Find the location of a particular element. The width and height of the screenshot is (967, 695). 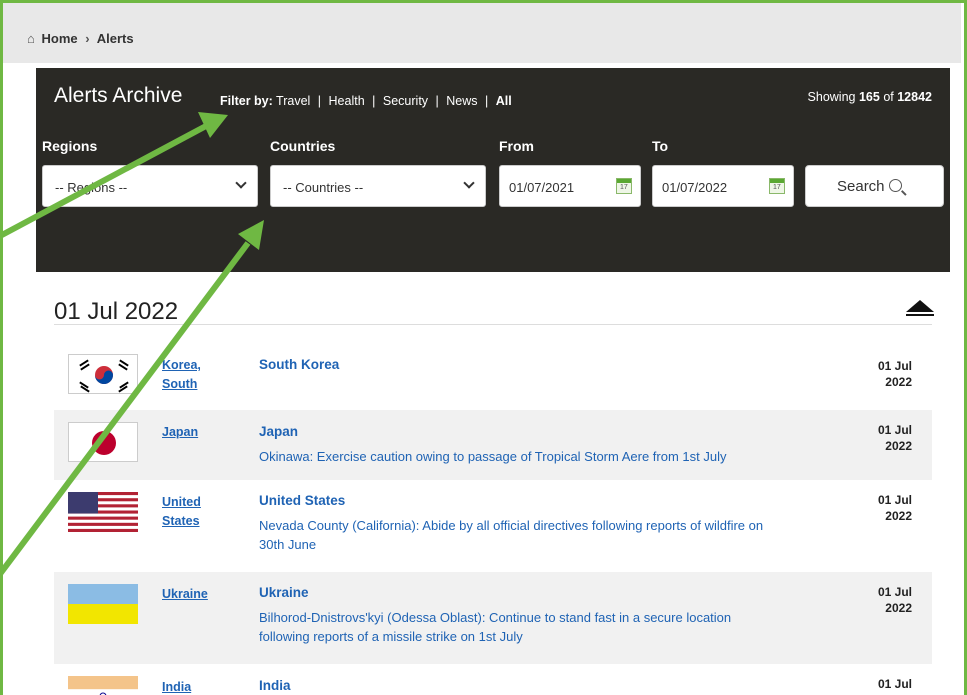

page-title: Alerts Archive is located at coordinates (118, 95).